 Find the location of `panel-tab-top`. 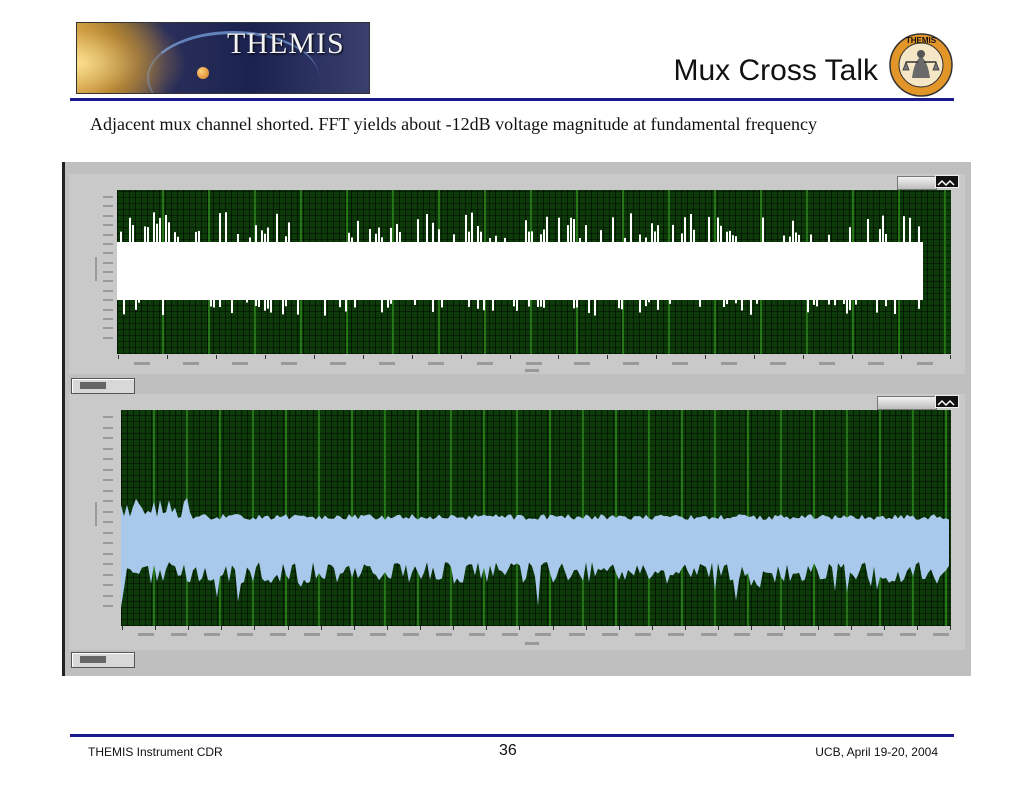

panel-tab-top is located at coordinates (103, 386).